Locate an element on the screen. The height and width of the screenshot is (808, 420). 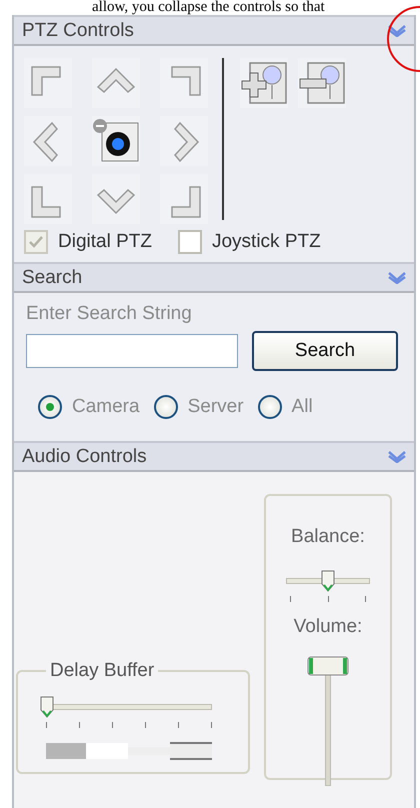
search-field is located at coordinates (132, 351).